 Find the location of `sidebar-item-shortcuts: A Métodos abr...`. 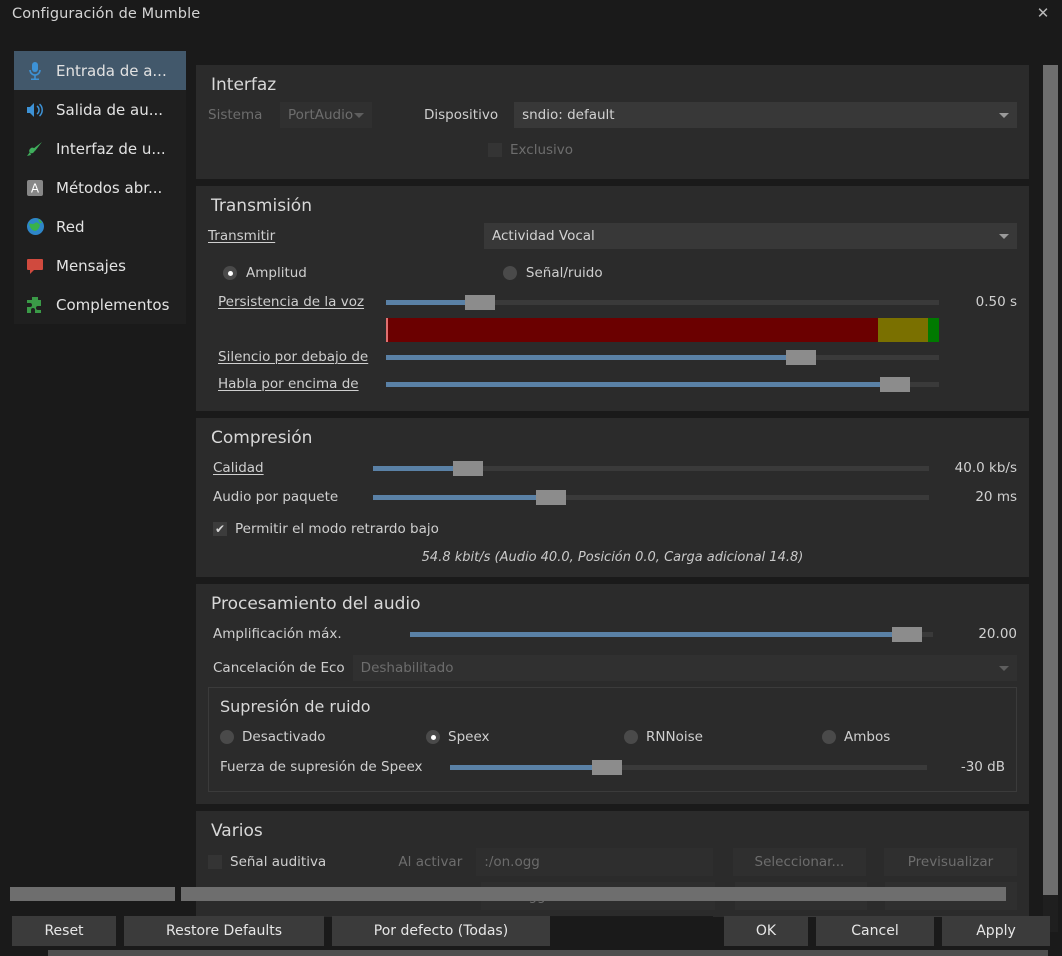

sidebar-item-shortcuts: A Métodos abr... is located at coordinates (100, 187).